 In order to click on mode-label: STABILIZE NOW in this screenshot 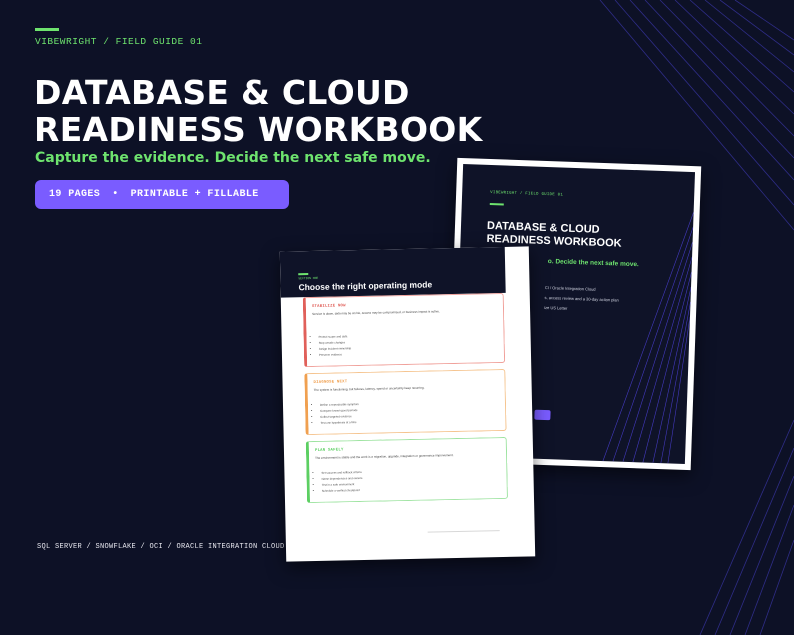, I will do `click(328, 306)`.